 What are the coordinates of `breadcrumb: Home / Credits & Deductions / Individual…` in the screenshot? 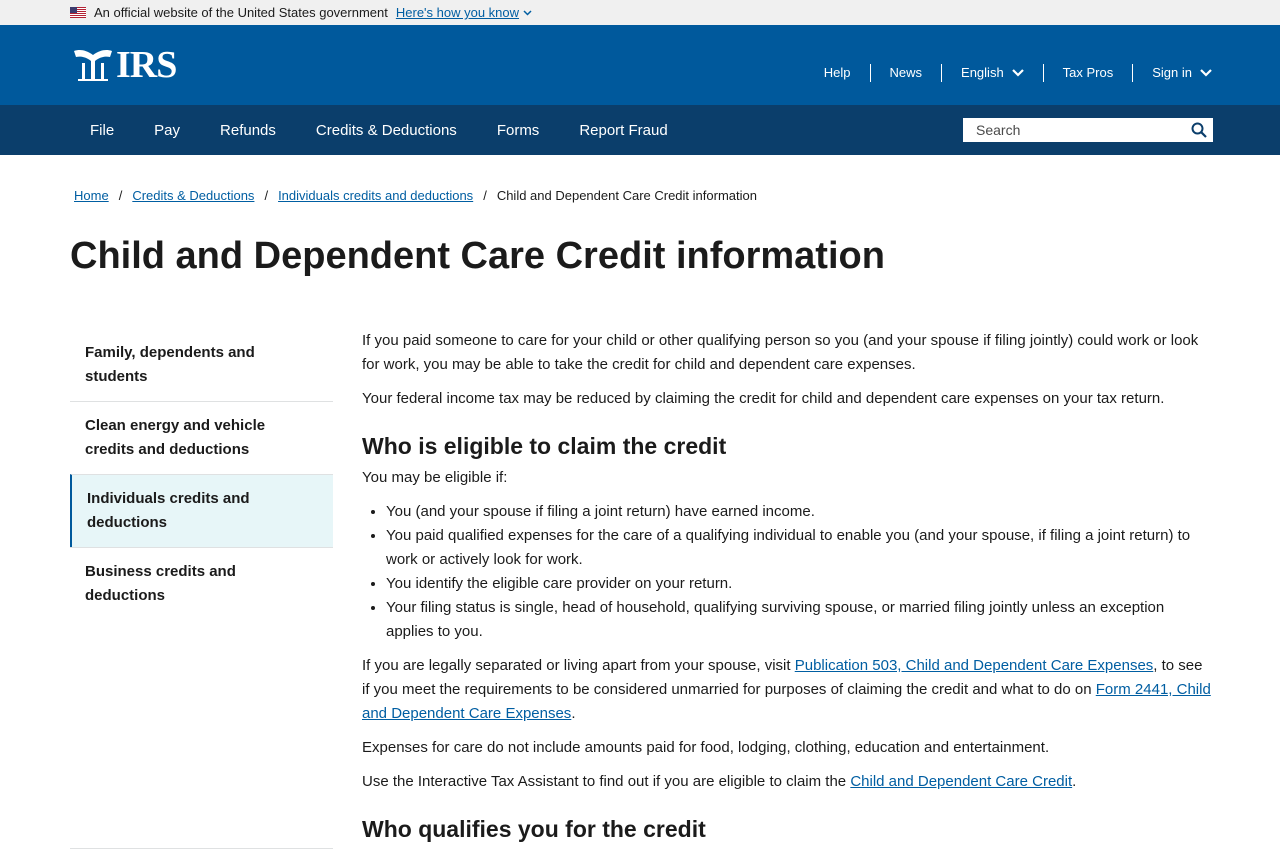 It's located at (640, 179).